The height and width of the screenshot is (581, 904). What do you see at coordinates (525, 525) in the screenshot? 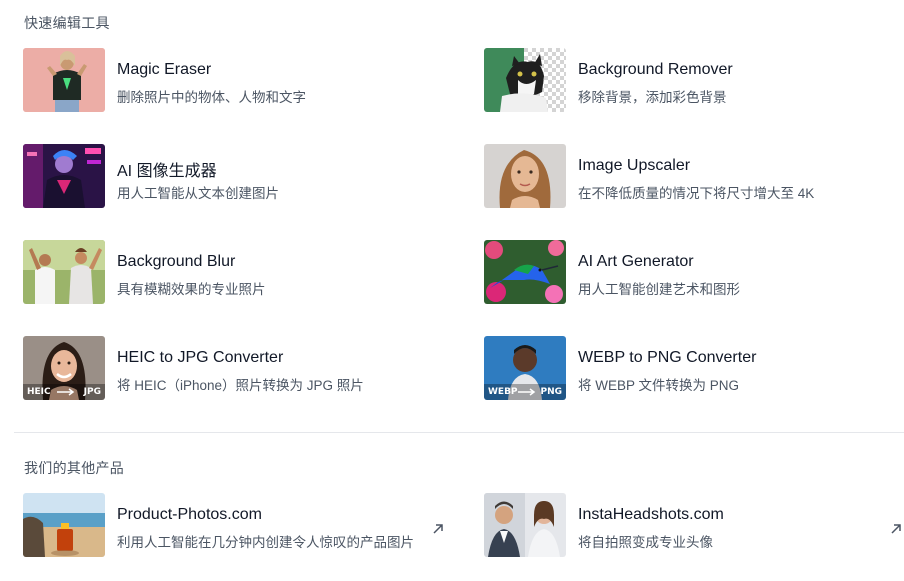
I see `headshots-pair-image` at bounding box center [525, 525].